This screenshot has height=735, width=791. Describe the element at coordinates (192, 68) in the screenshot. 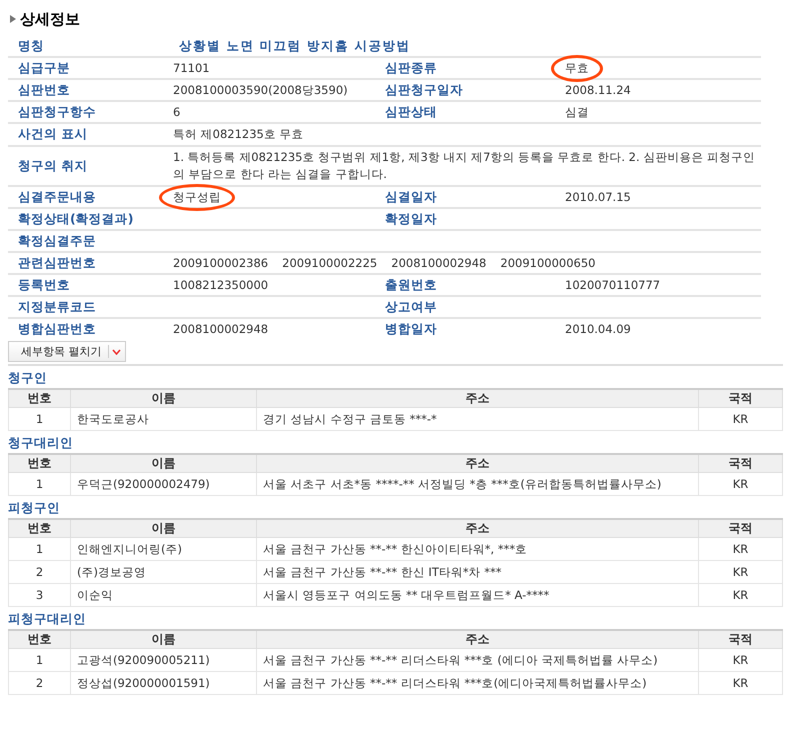

I see `field-value: 71101` at that location.